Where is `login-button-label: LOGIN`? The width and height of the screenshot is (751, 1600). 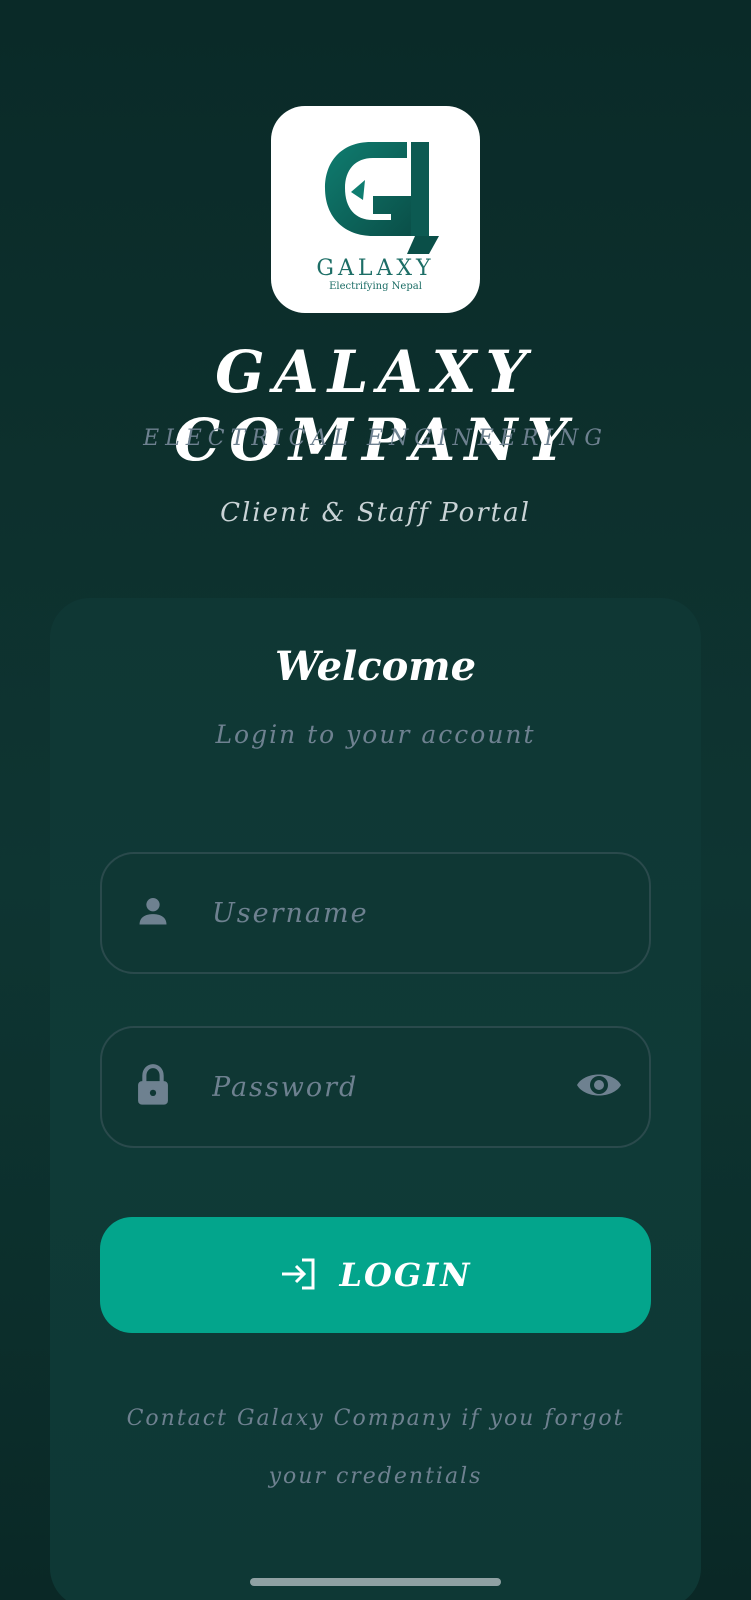
login-button-label: LOGIN is located at coordinates (405, 1275).